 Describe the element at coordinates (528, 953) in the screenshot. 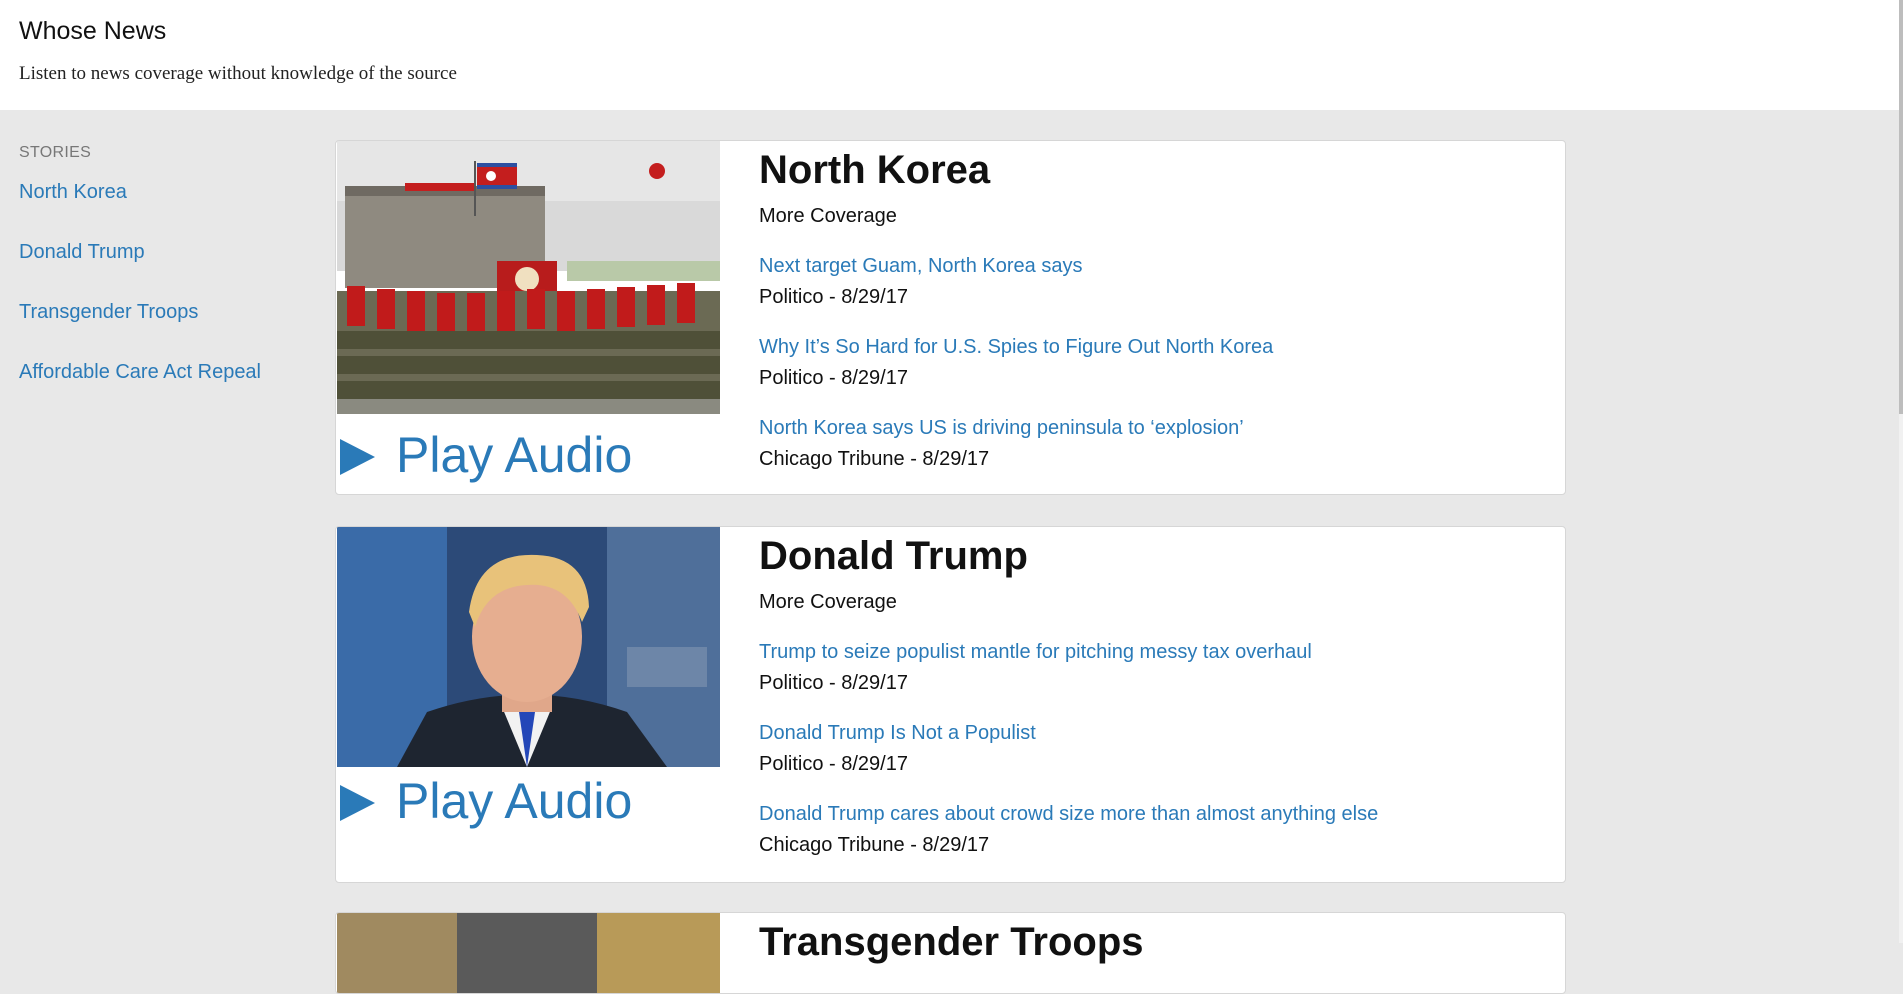

I see `transgender-troops-photo` at that location.